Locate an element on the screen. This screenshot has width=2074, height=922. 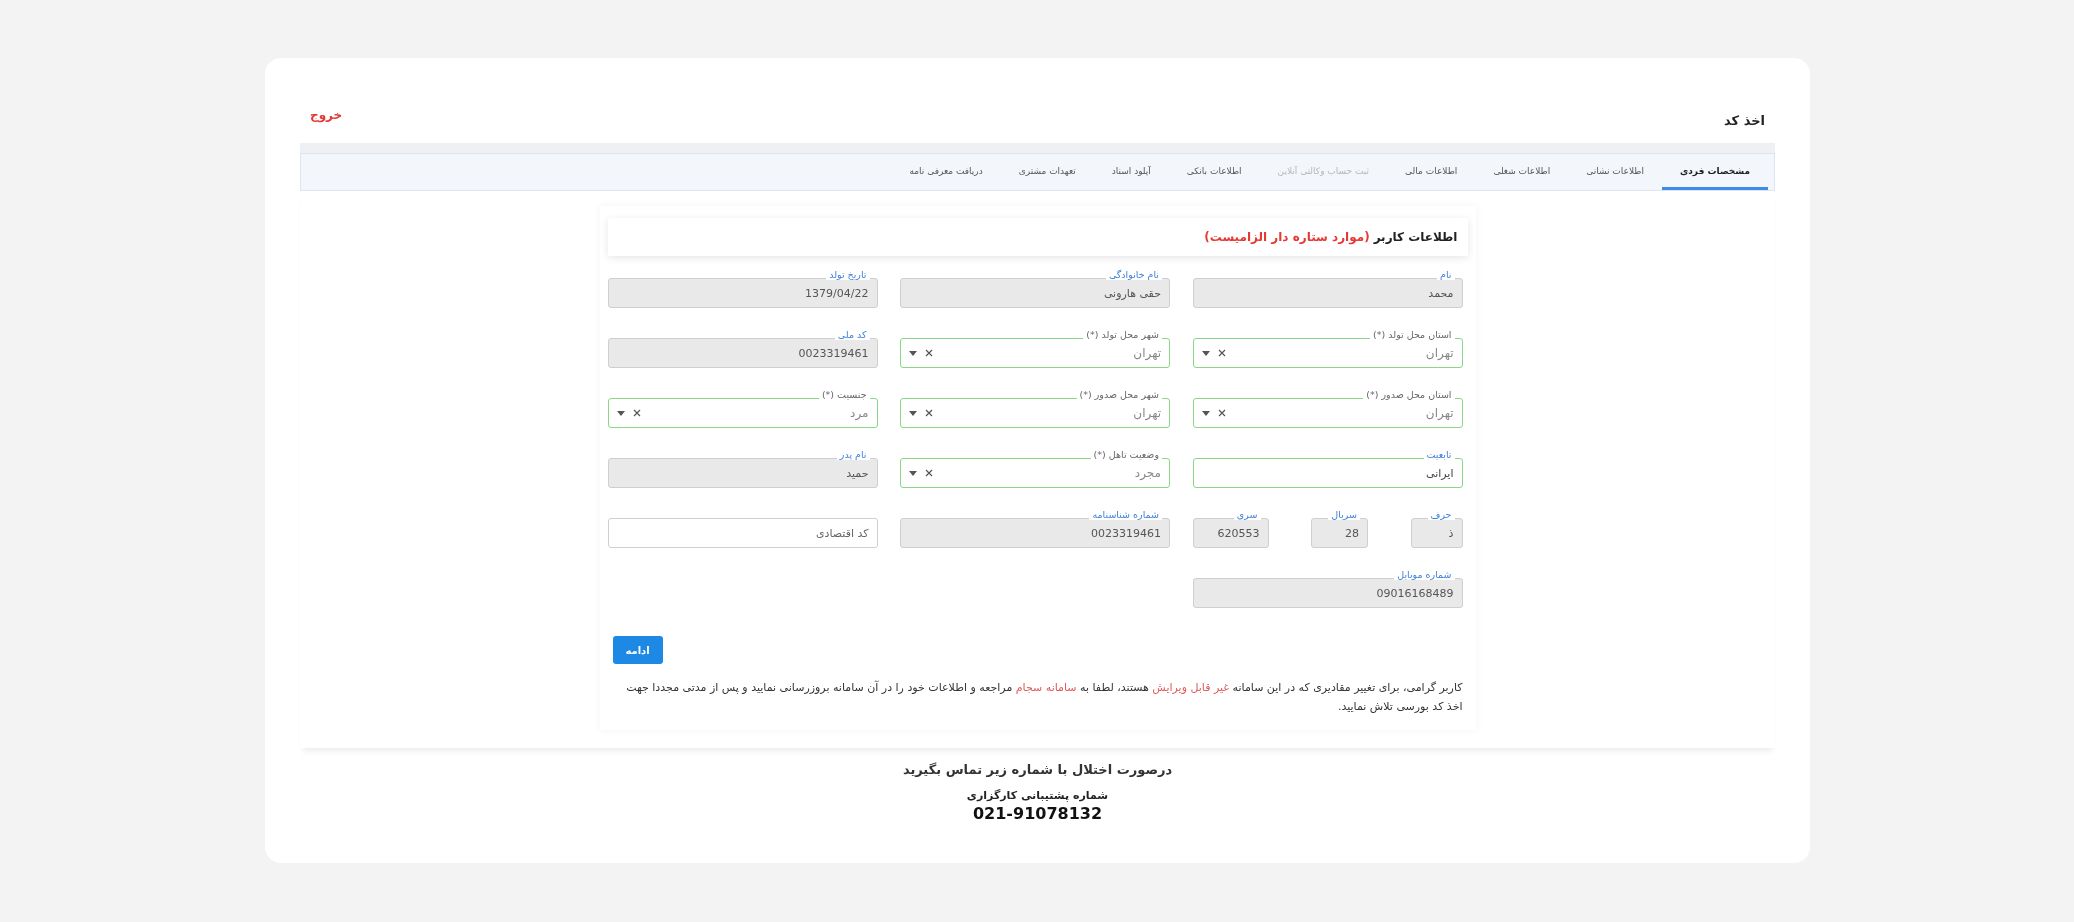
notice-link: غیر قابل ویرایش is located at coordinates (1191, 687).